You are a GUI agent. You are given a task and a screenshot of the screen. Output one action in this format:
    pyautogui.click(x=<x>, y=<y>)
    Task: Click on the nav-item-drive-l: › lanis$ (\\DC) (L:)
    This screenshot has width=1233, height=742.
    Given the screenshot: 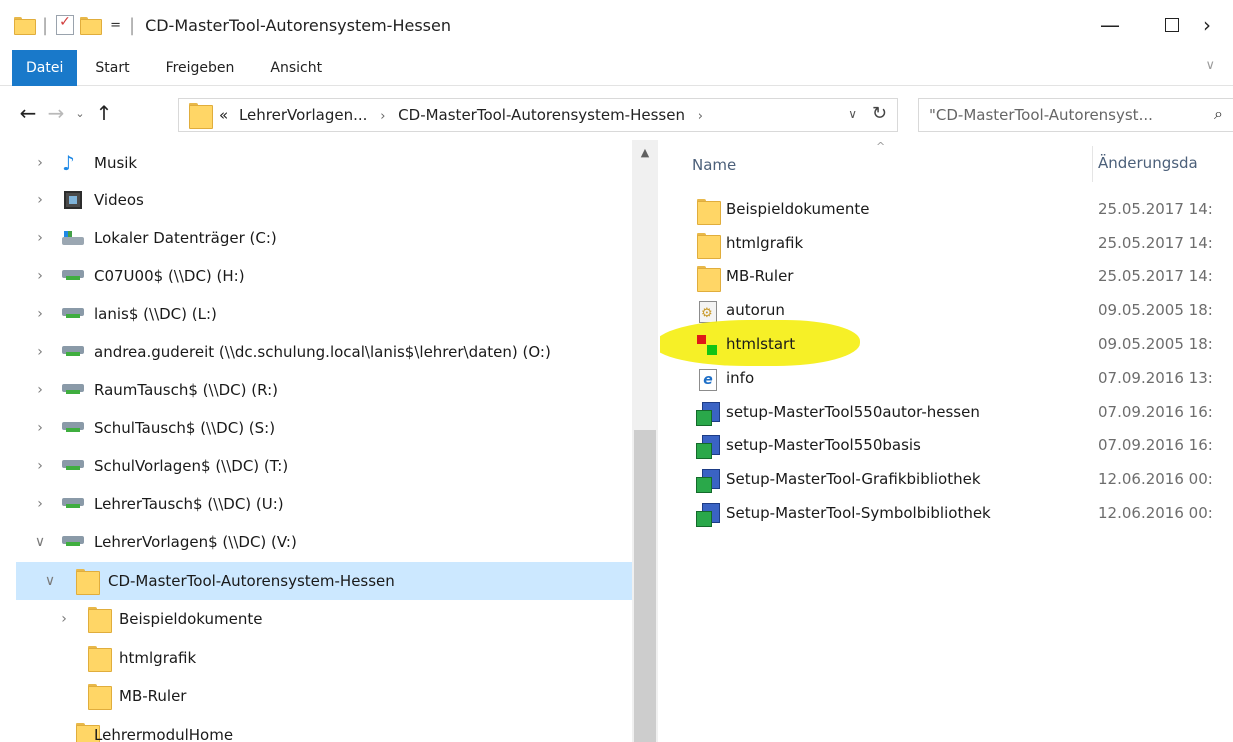 What is the action you would take?
    pyautogui.click(x=316, y=314)
    